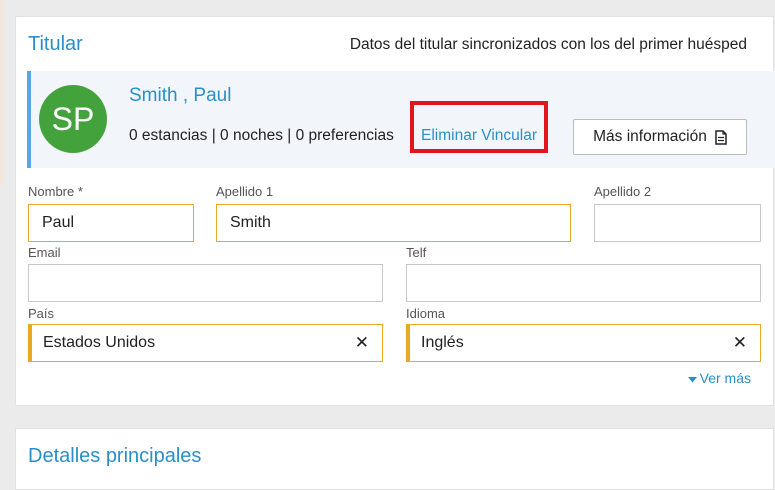 The height and width of the screenshot is (490, 775). Describe the element at coordinates (426, 313) in the screenshot. I see `language-label: Idioma` at that location.